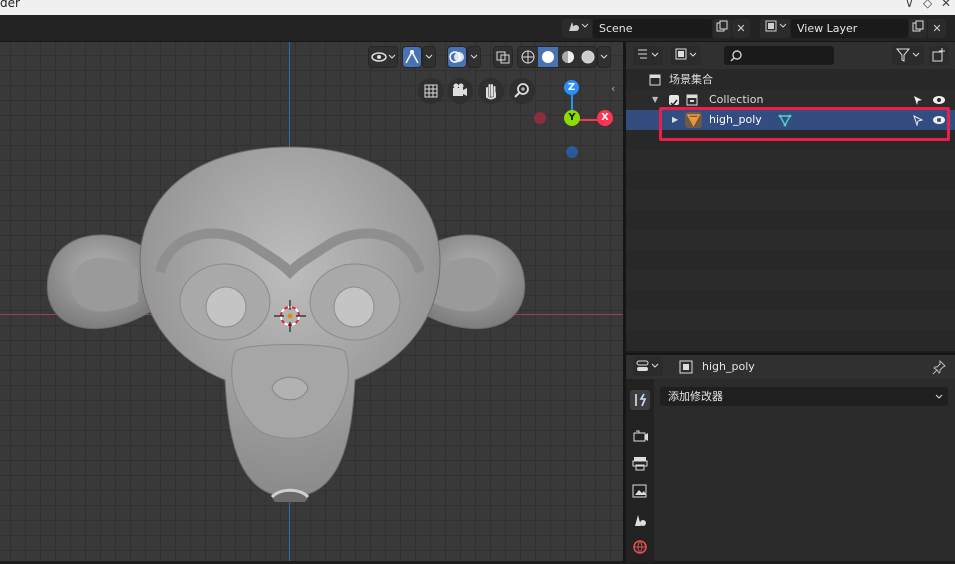 This screenshot has width=955, height=564. What do you see at coordinates (674, 101) in the screenshot?
I see `collection-checkbox` at bounding box center [674, 101].